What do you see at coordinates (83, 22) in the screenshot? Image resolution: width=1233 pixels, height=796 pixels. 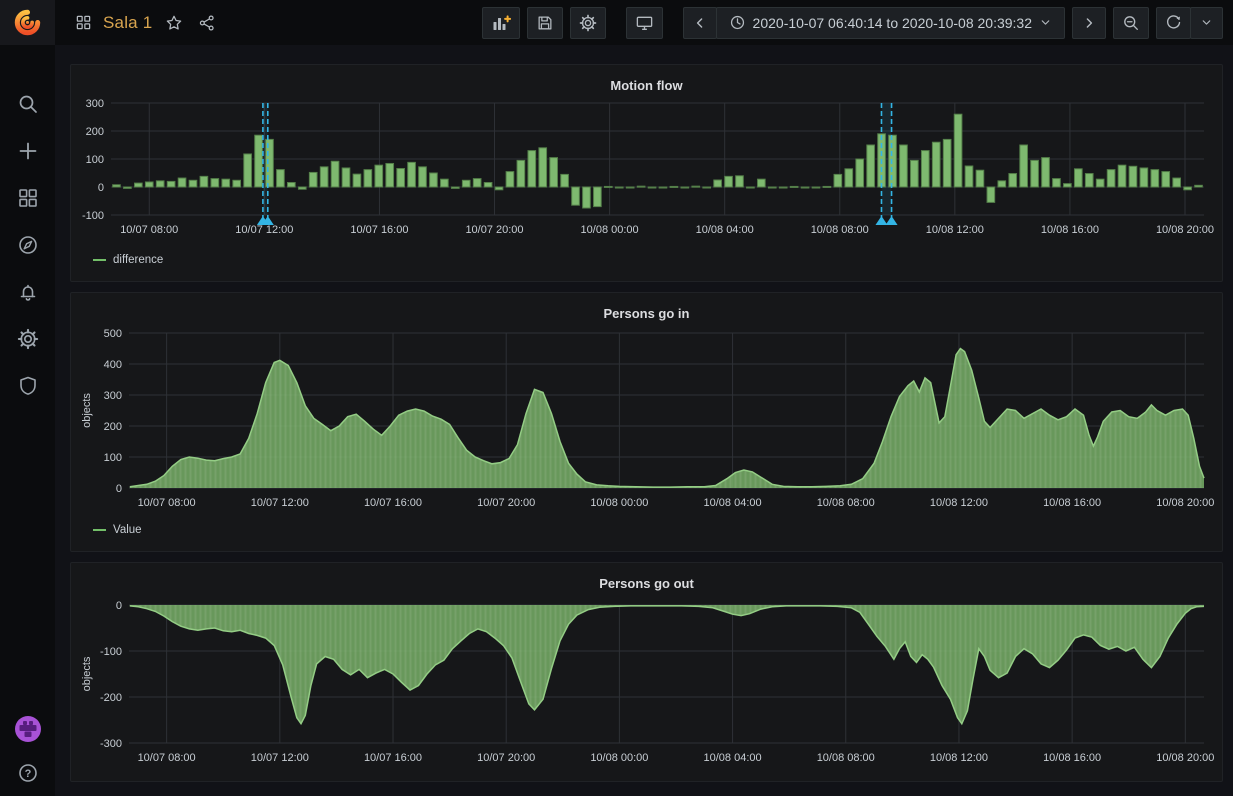 I see `apps-grid-icon` at bounding box center [83, 22].